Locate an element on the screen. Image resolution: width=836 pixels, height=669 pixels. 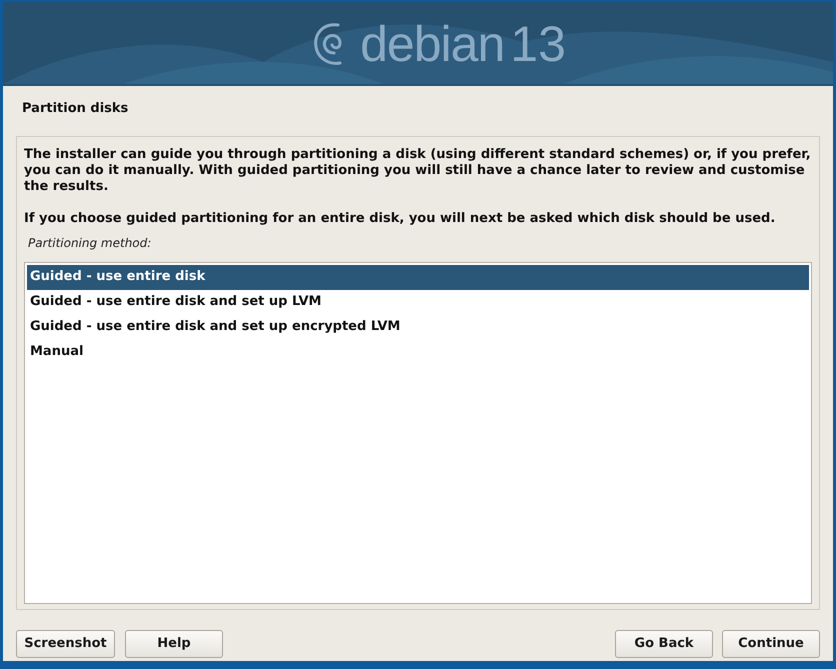
dialog-button: Continue is located at coordinates (771, 644).